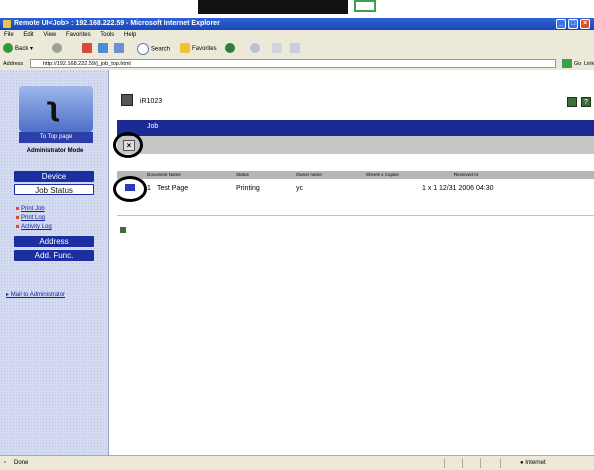 The height and width of the screenshot is (470, 594). I want to click on page-icon: ▫, so click(5, 463).